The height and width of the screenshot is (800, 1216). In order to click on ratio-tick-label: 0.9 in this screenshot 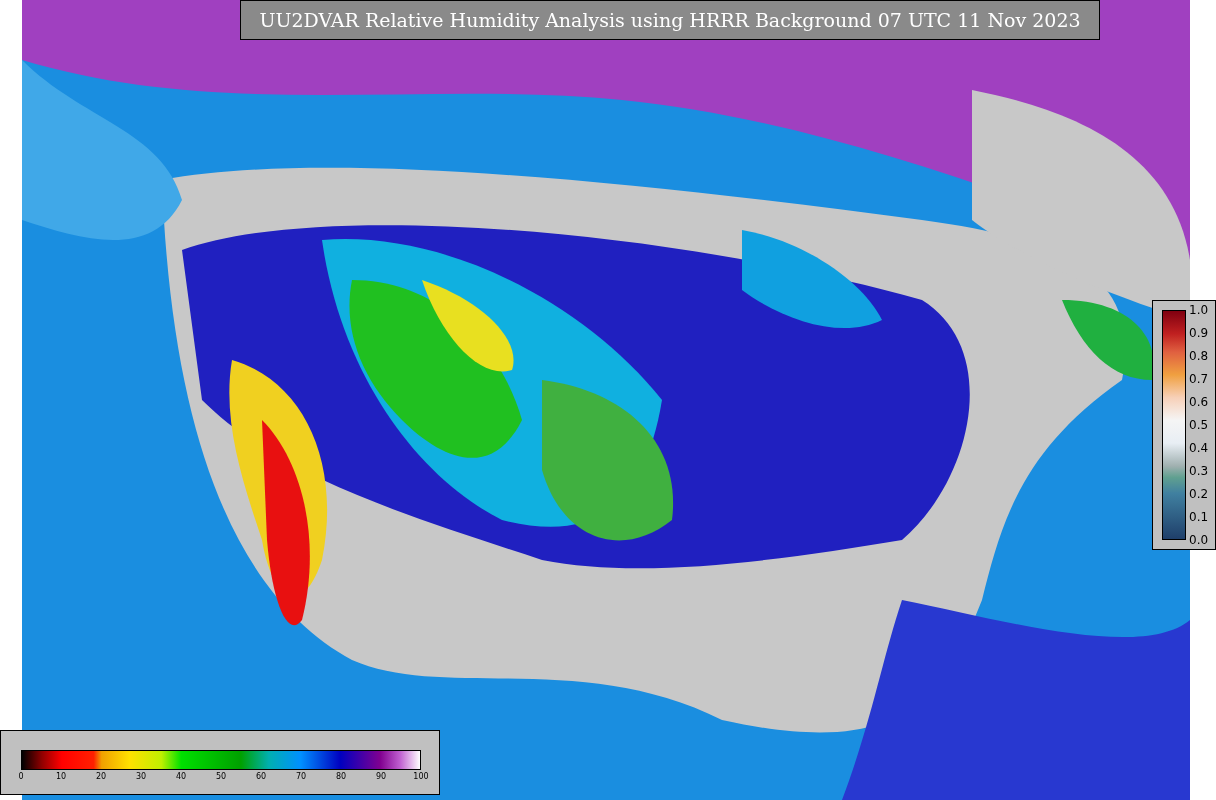, I will do `click(1199, 333)`.